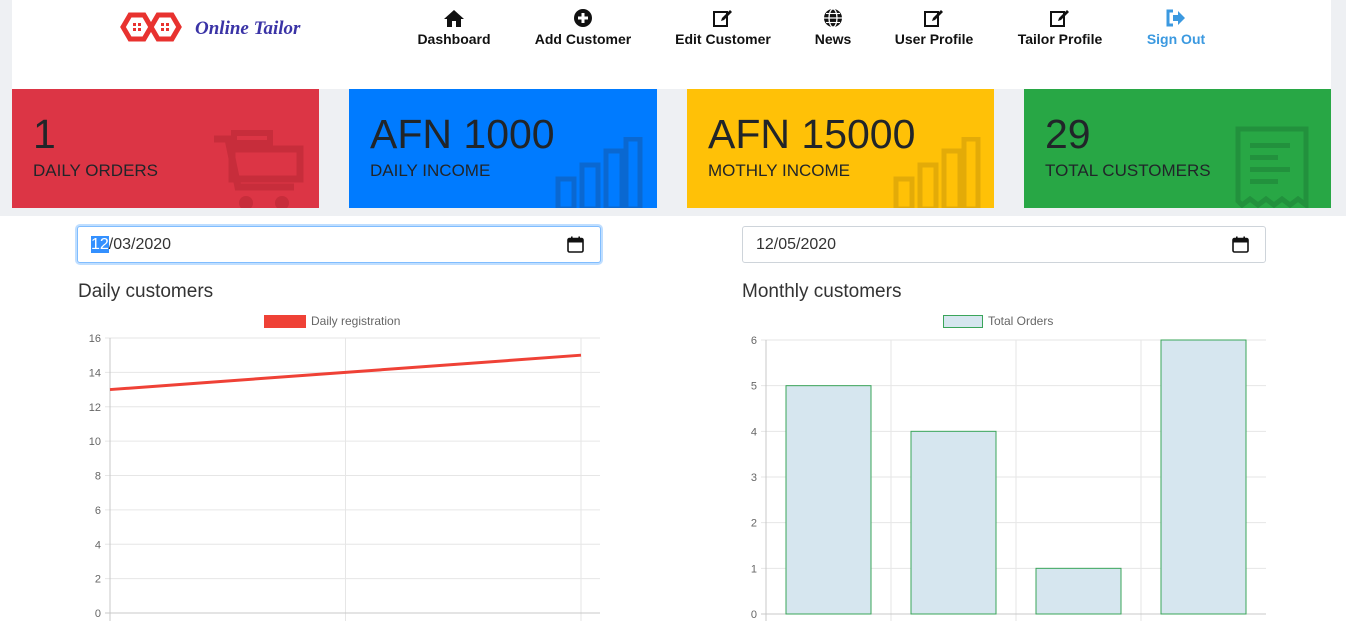 The image size is (1346, 621). What do you see at coordinates (1176, 19) in the screenshot?
I see `sign-out-icon` at bounding box center [1176, 19].